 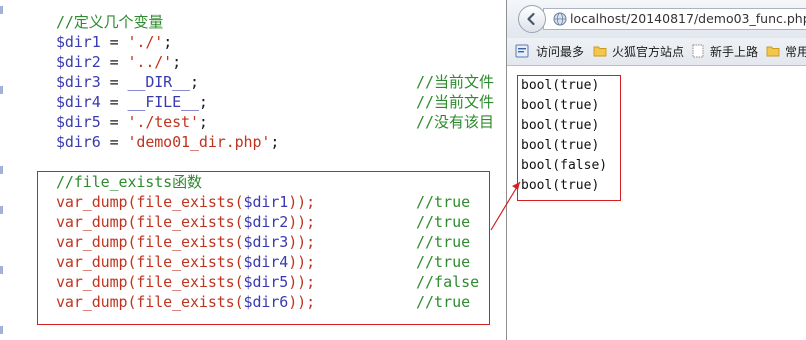 What do you see at coordinates (199, 142) in the screenshot?
I see `string-literal: 'demo01_dir.php'` at bounding box center [199, 142].